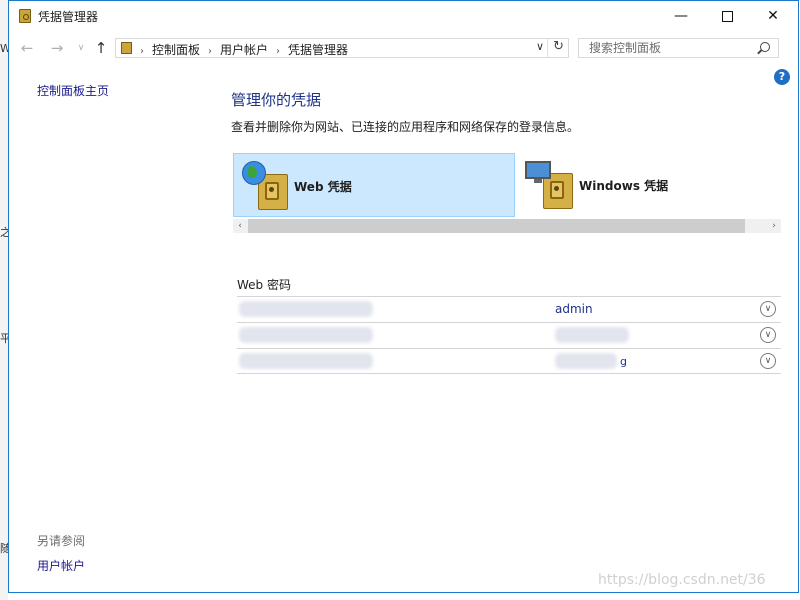  I want to click on maximize-icon, so click(727, 16).